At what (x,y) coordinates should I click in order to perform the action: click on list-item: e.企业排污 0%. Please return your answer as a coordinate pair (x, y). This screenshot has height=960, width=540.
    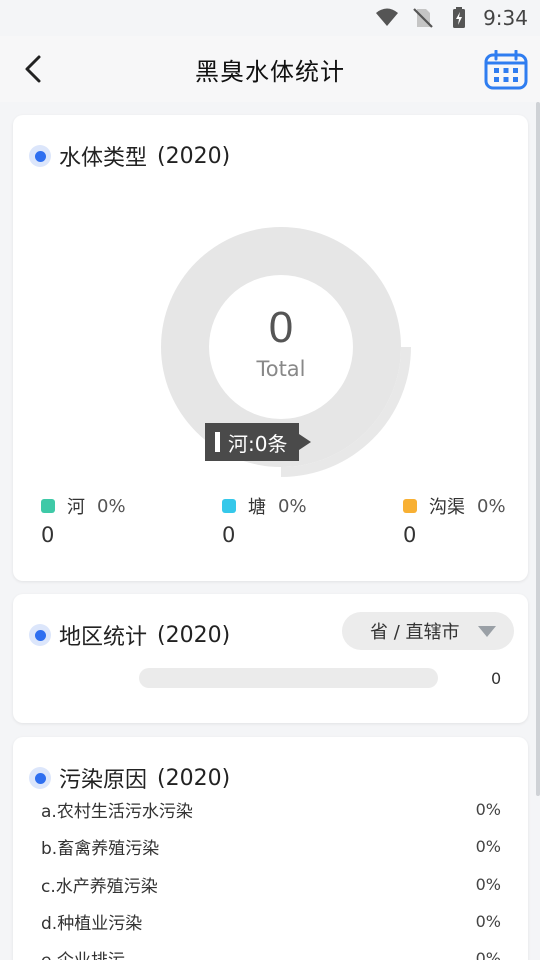
    Looking at the image, I should click on (271, 951).